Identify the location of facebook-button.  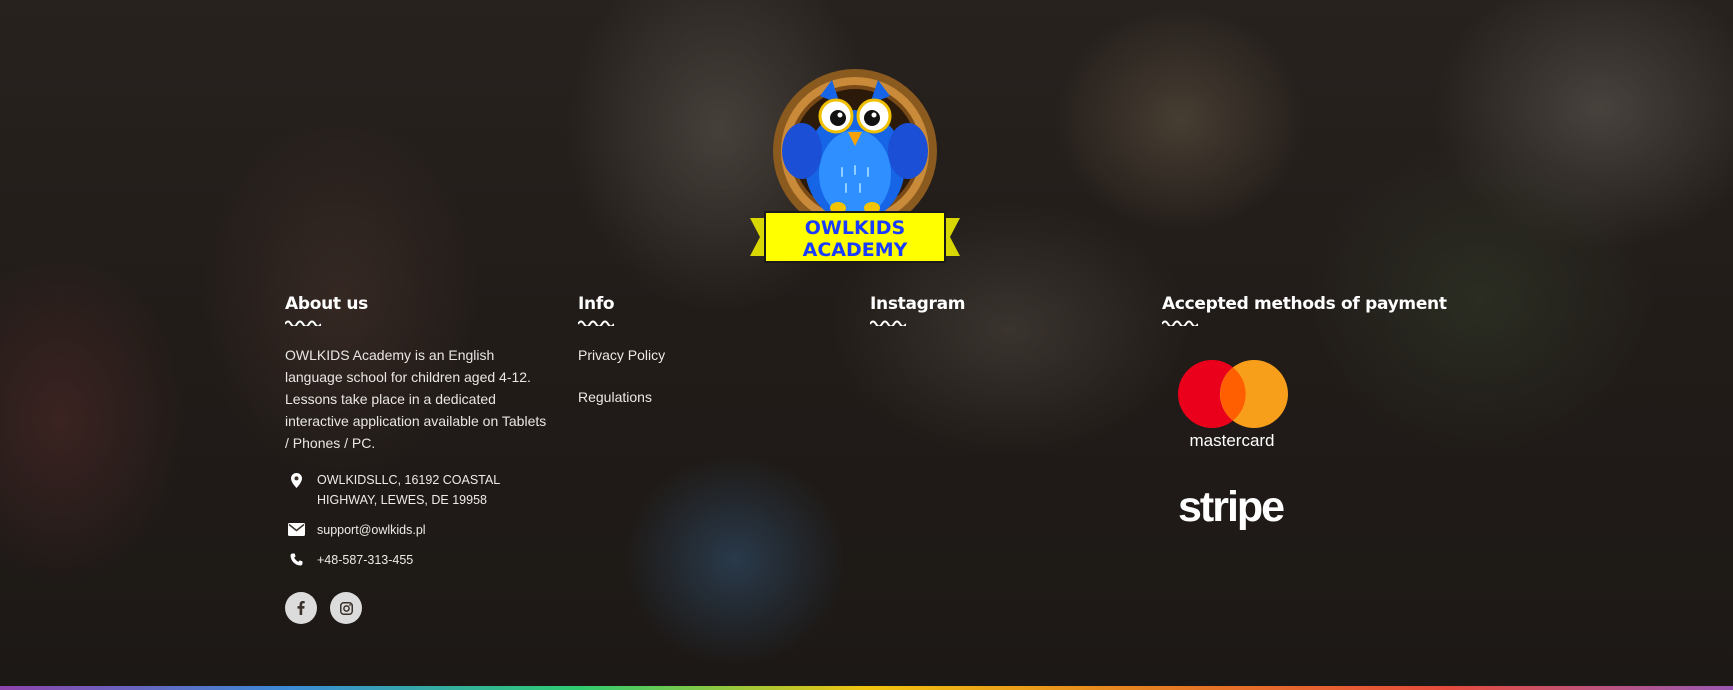
(301, 608).